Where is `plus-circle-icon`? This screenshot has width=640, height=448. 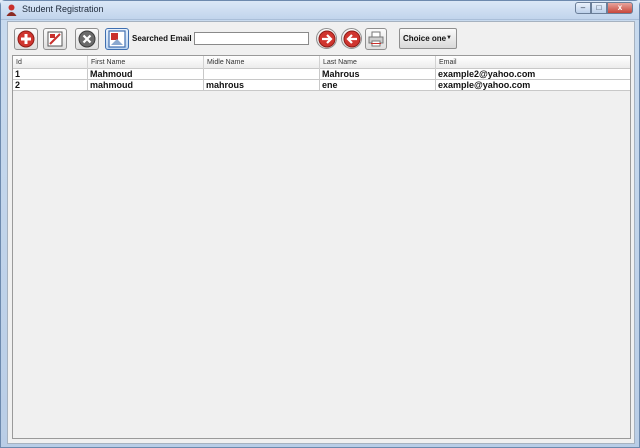 plus-circle-icon is located at coordinates (26, 39).